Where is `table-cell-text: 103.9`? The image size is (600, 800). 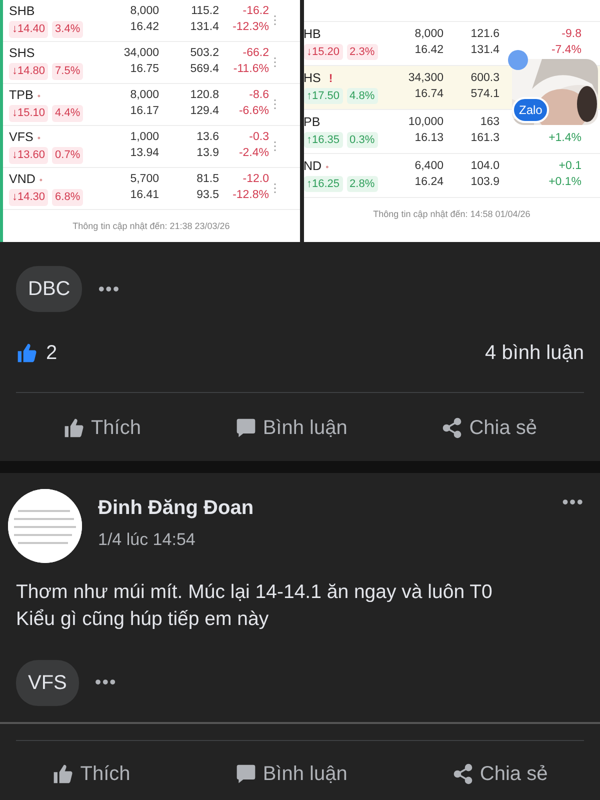
table-cell-text: 103.9 is located at coordinates (485, 182).